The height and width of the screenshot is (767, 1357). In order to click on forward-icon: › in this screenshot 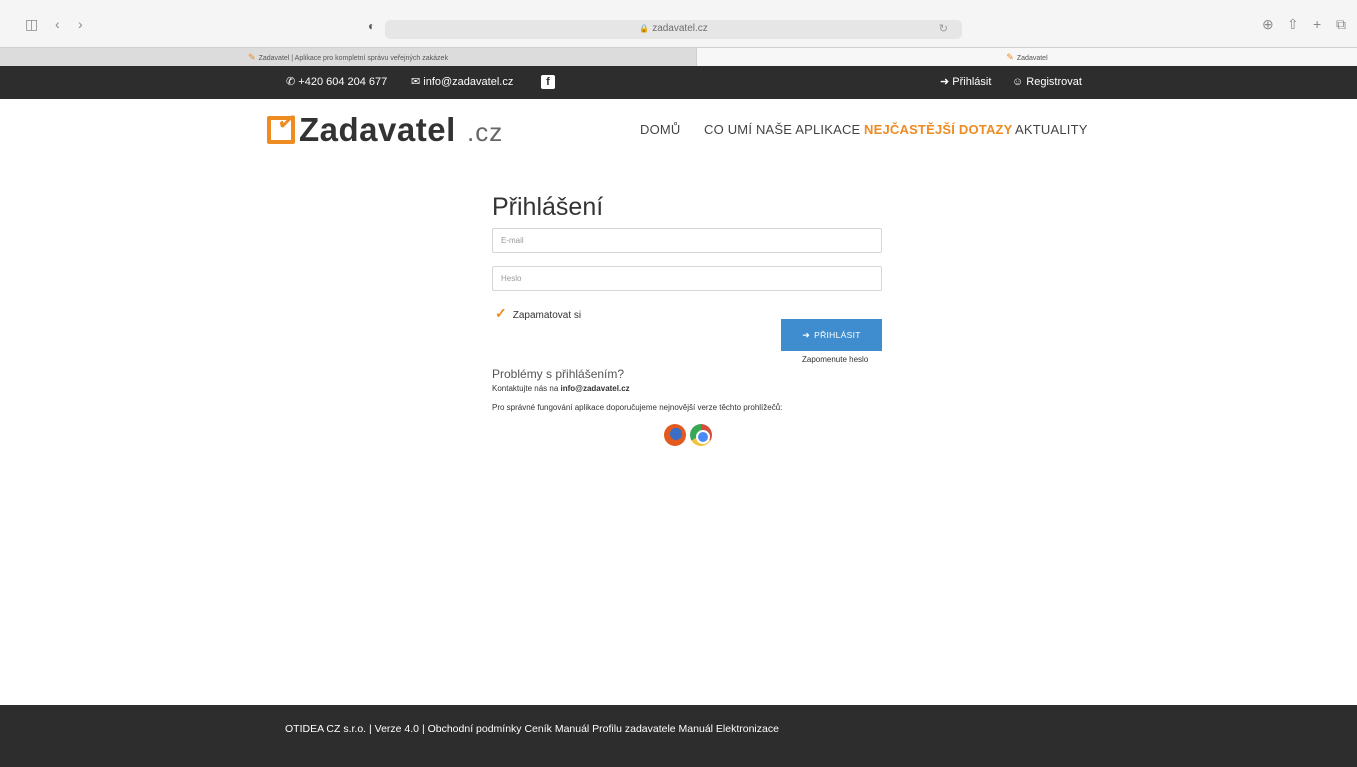, I will do `click(80, 24)`.